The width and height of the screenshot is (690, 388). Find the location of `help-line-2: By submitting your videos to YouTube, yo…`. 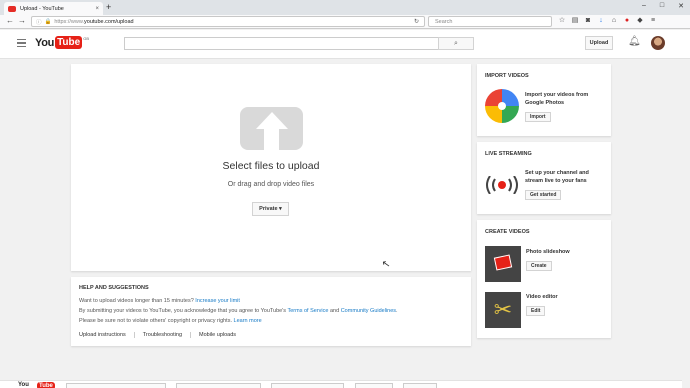

help-line-2: By submitting your videos to YouTube, yo… is located at coordinates (238, 311).